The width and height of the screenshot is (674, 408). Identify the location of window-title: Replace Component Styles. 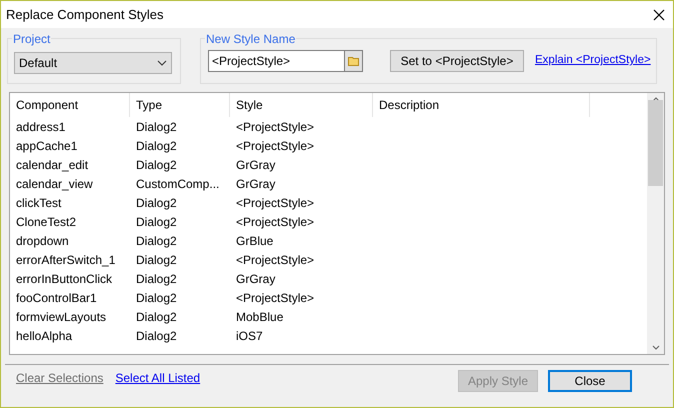
(85, 15).